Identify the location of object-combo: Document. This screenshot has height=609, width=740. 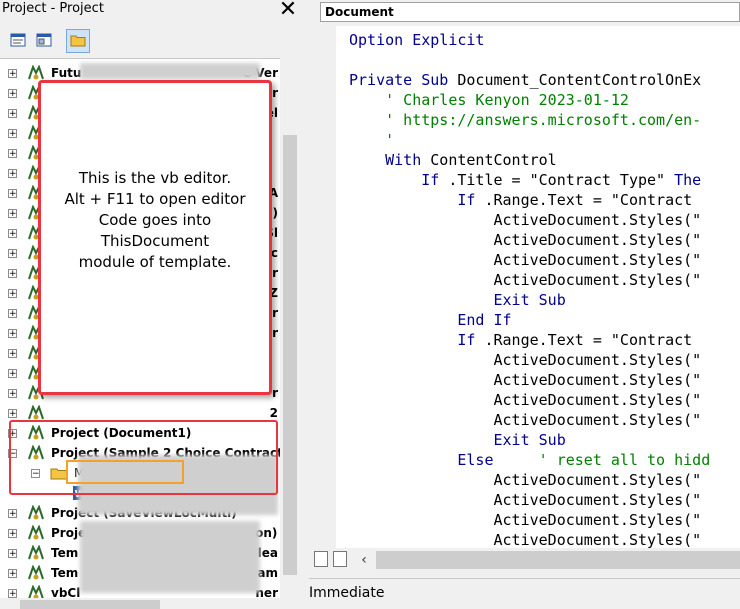
(530, 12).